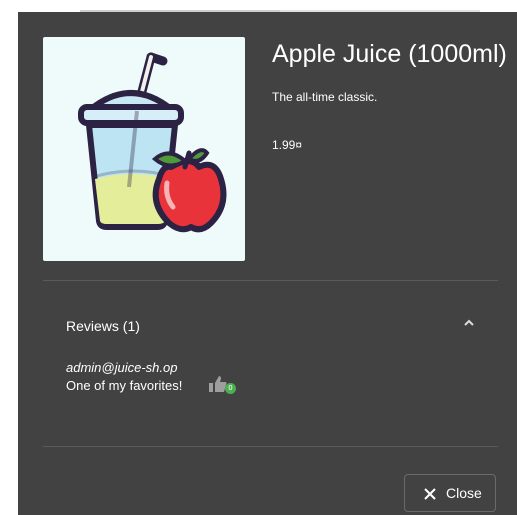 Image resolution: width=517 pixels, height=515 pixels. Describe the element at coordinates (152, 142) in the screenshot. I see `apple-juice-cup-icon` at that location.